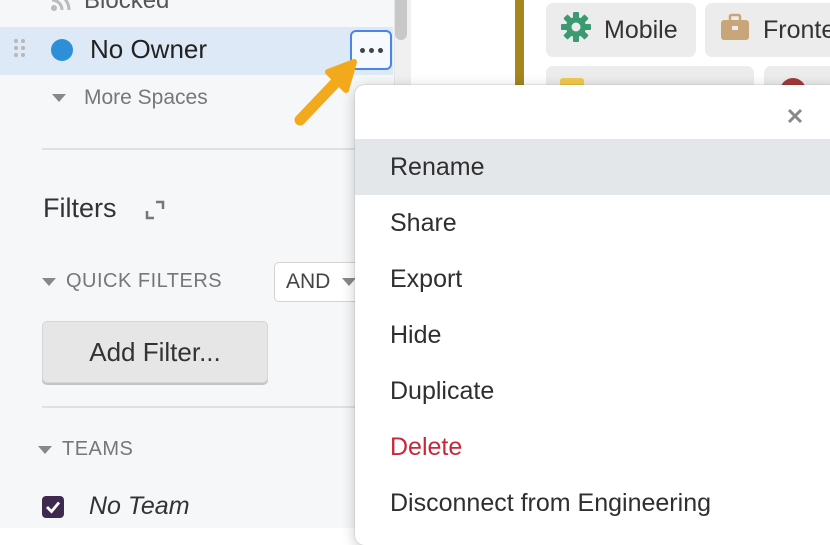  What do you see at coordinates (308, 281) in the screenshot?
I see `filter-combinator-value: AND` at bounding box center [308, 281].